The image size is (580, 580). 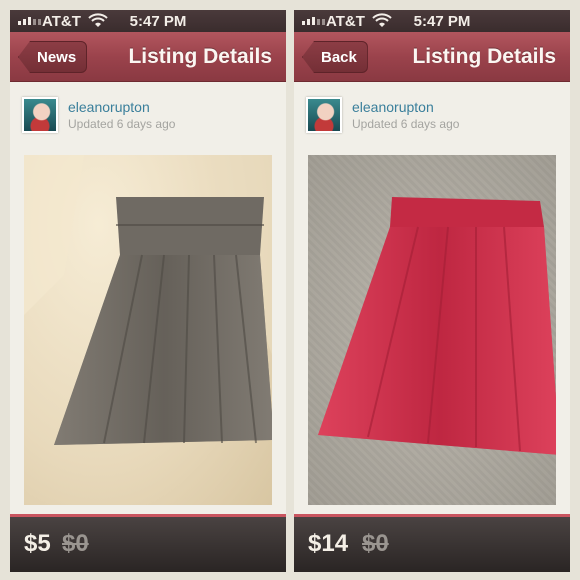 I want to click on price-bar: $14 $0, so click(x=432, y=543).